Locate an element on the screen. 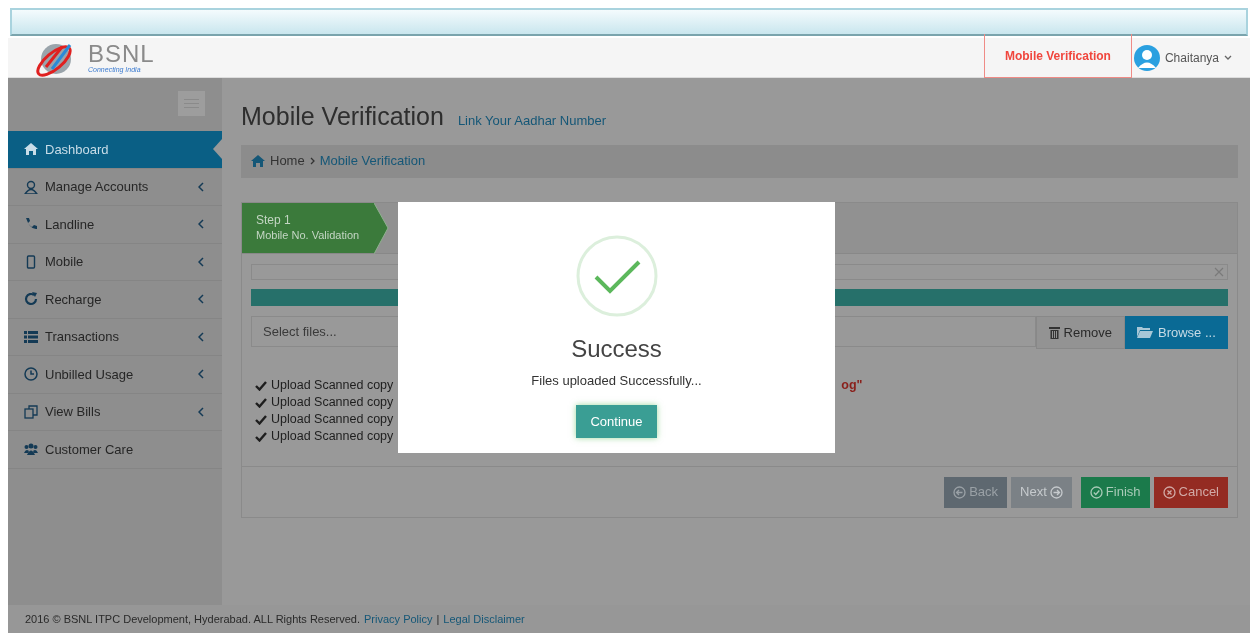  breadcrumb-link: Mobile Verification is located at coordinates (372, 161).